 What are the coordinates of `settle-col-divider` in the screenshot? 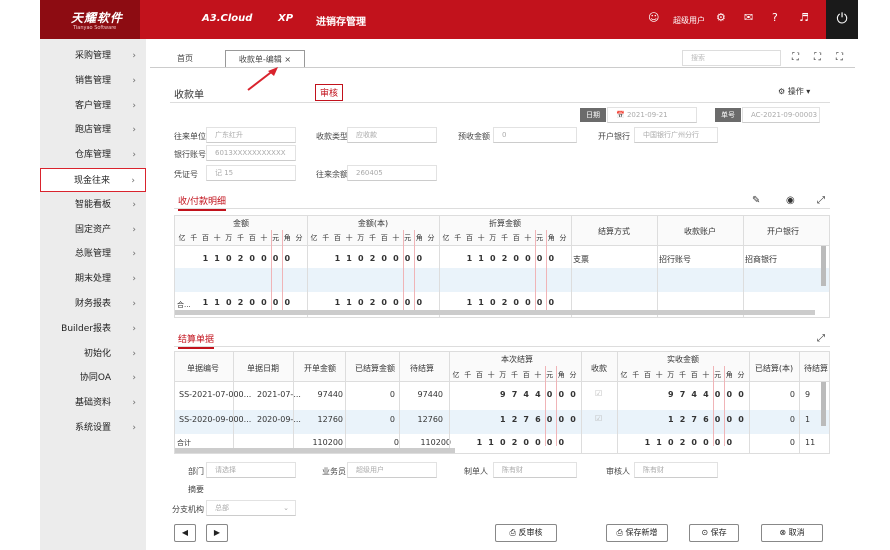 It's located at (345, 402).